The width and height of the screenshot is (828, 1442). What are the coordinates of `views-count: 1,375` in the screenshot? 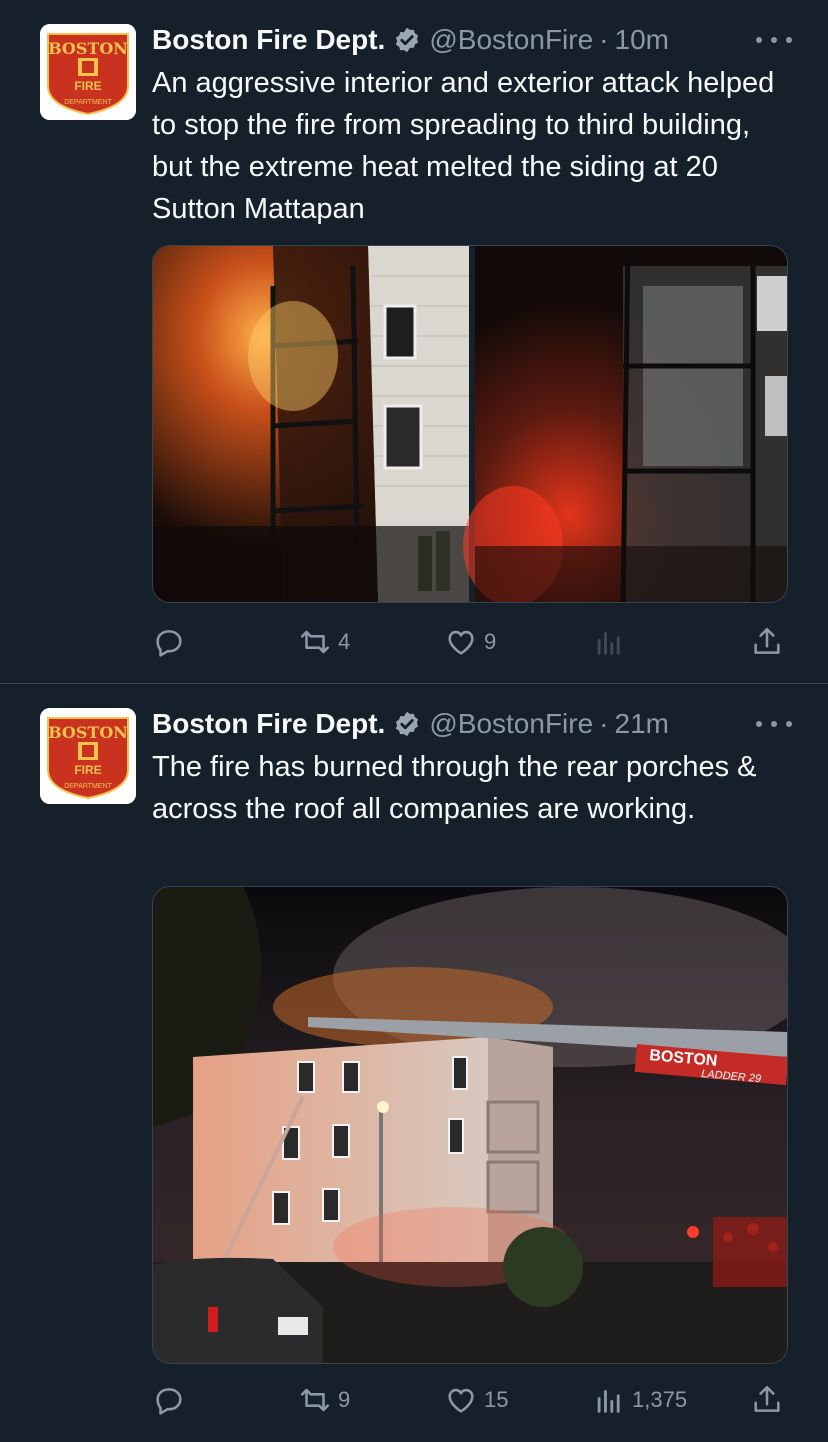 It's located at (660, 1399).